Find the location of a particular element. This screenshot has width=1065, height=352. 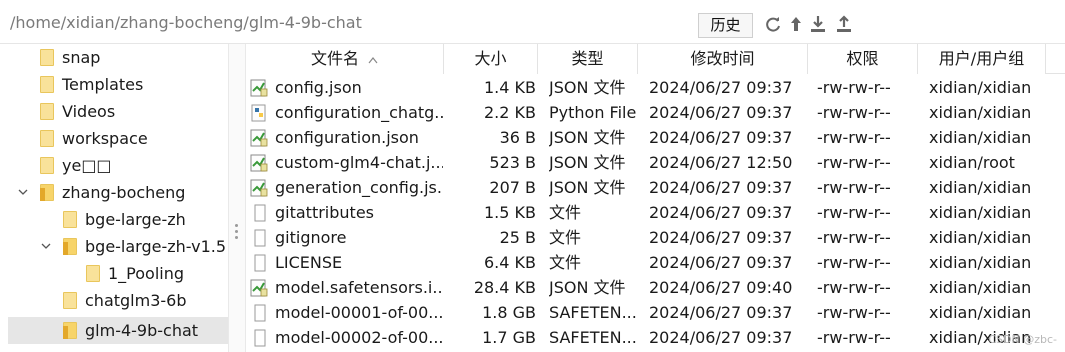

file-size: 6.4 KB is located at coordinates (510, 262).